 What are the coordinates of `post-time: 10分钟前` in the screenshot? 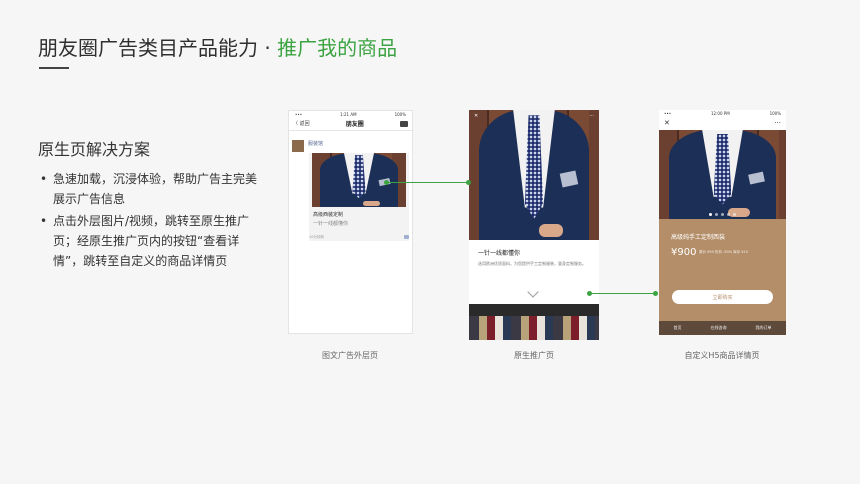 It's located at (316, 237).